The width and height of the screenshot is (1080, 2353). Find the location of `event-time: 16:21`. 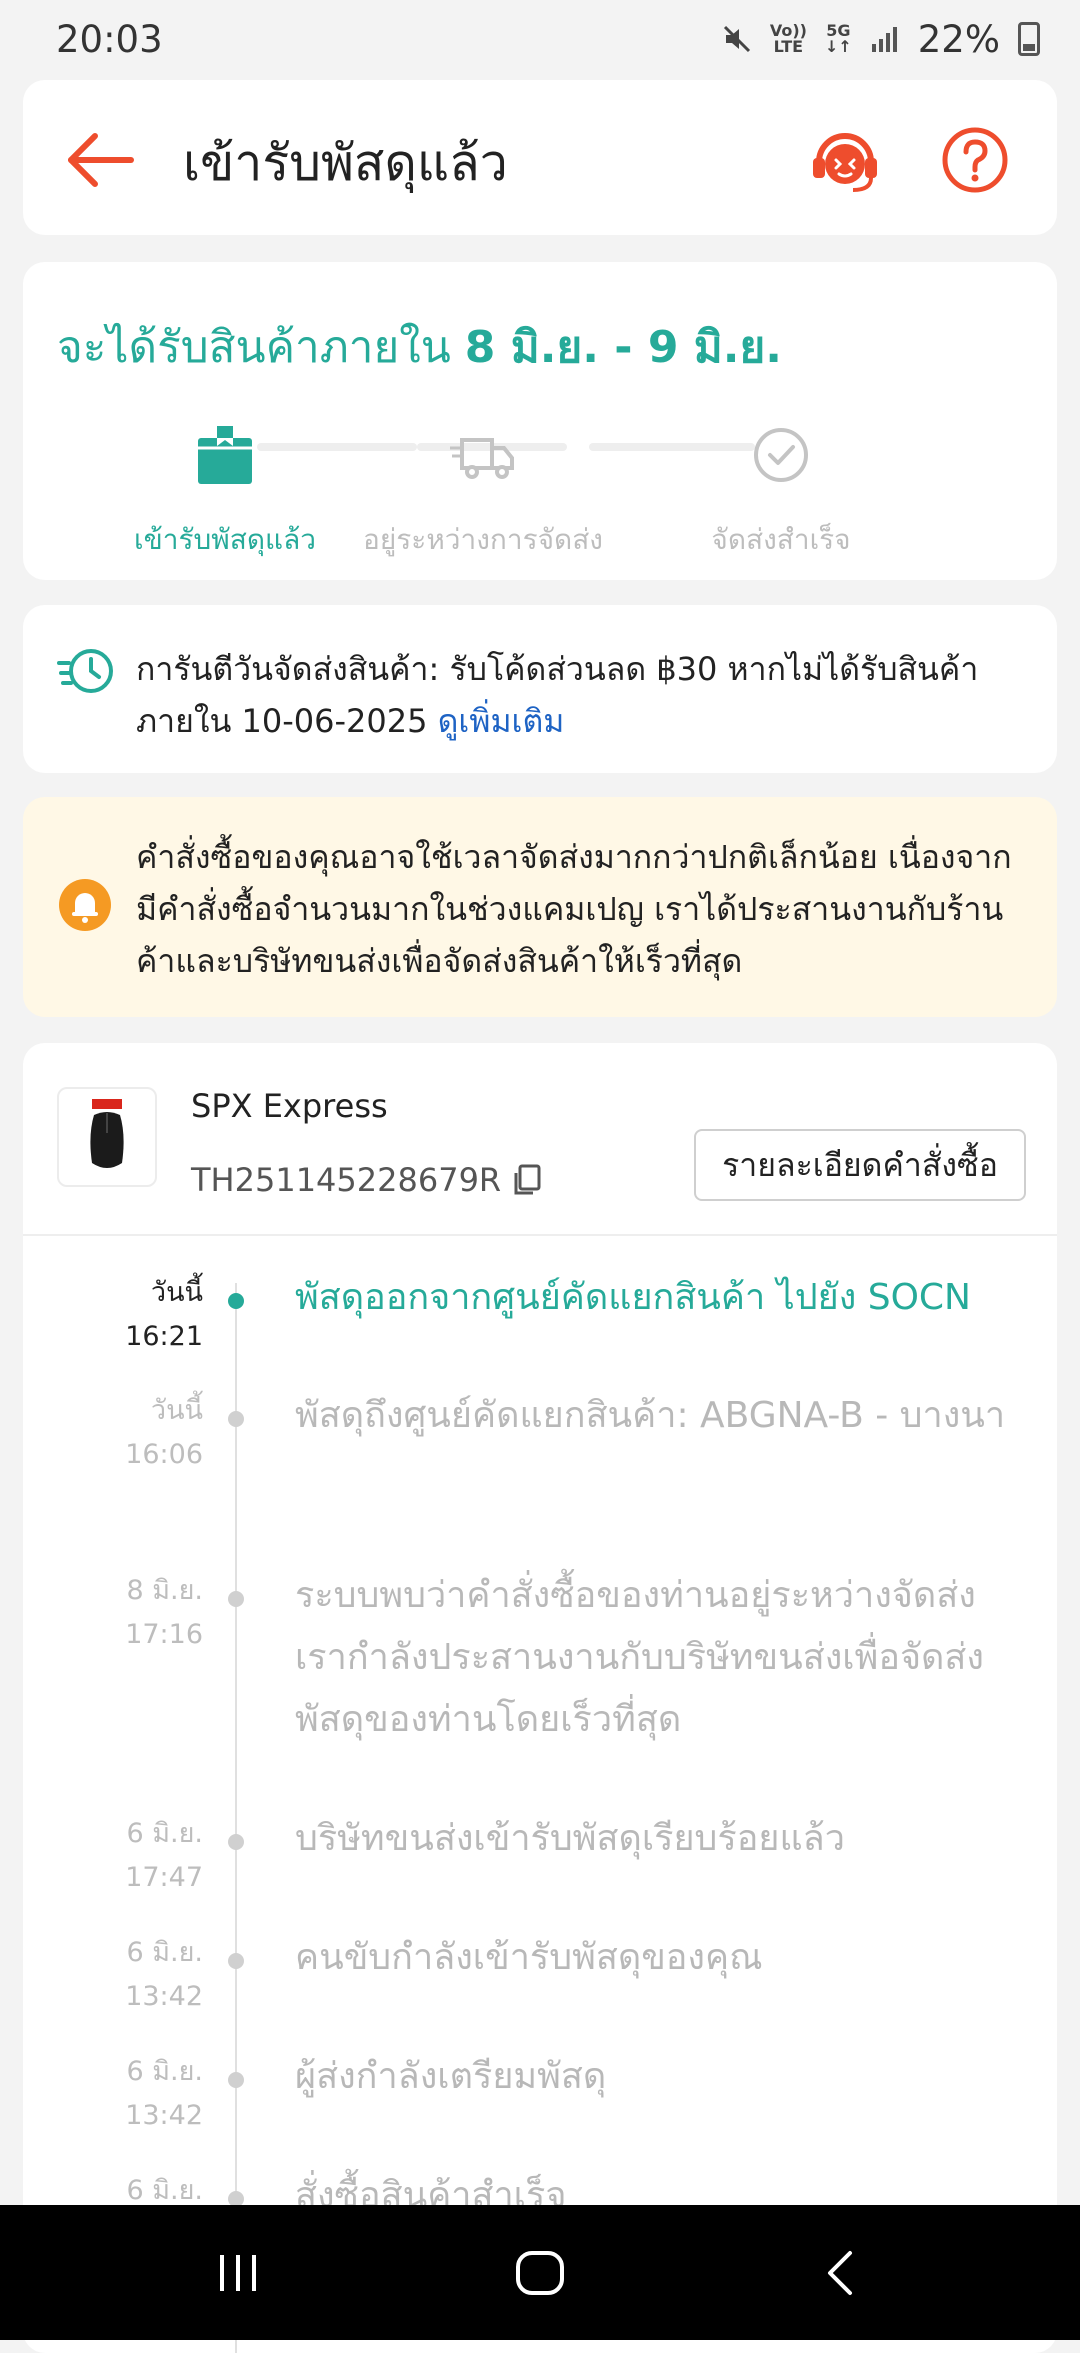

event-time: 16:21 is located at coordinates (164, 1336).